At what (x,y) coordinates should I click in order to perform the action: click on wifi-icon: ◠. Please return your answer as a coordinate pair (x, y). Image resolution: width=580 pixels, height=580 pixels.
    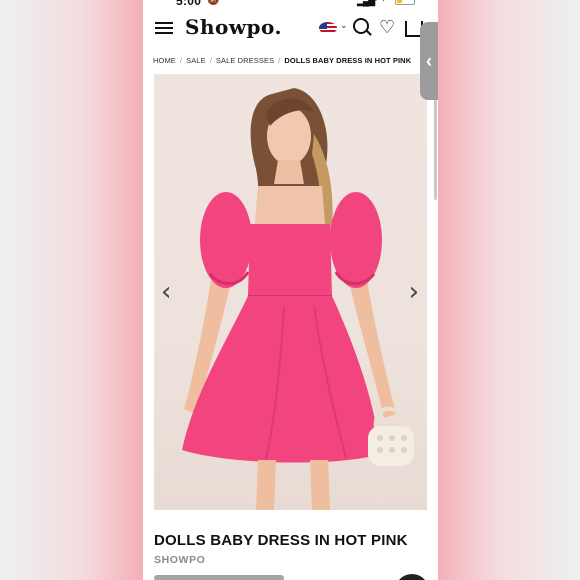
    Looking at the image, I should click on (380, 3).